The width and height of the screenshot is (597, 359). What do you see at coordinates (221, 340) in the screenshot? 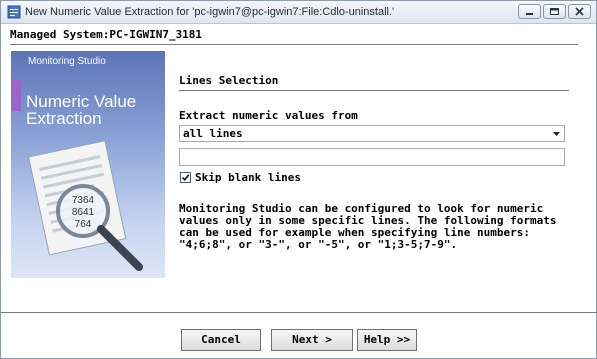
I see `cancel-button: Cancel` at bounding box center [221, 340].